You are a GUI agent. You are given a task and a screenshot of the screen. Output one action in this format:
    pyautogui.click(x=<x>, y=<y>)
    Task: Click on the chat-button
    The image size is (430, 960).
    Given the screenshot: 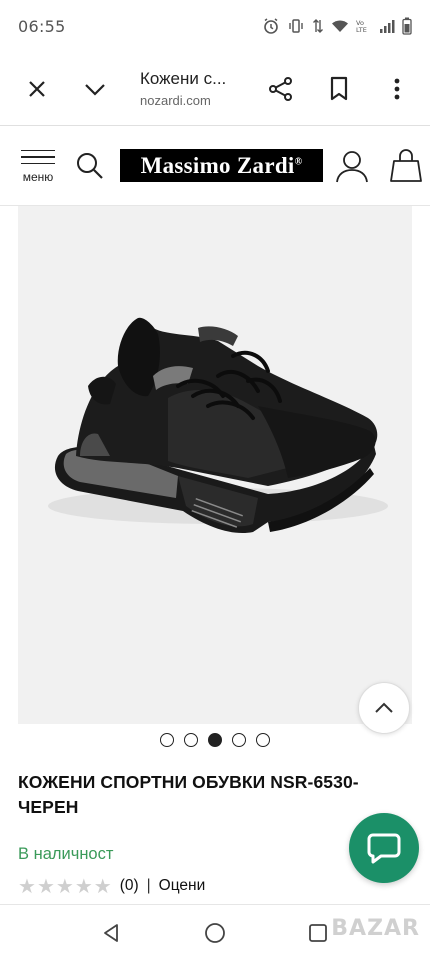 What is the action you would take?
    pyautogui.click(x=384, y=848)
    